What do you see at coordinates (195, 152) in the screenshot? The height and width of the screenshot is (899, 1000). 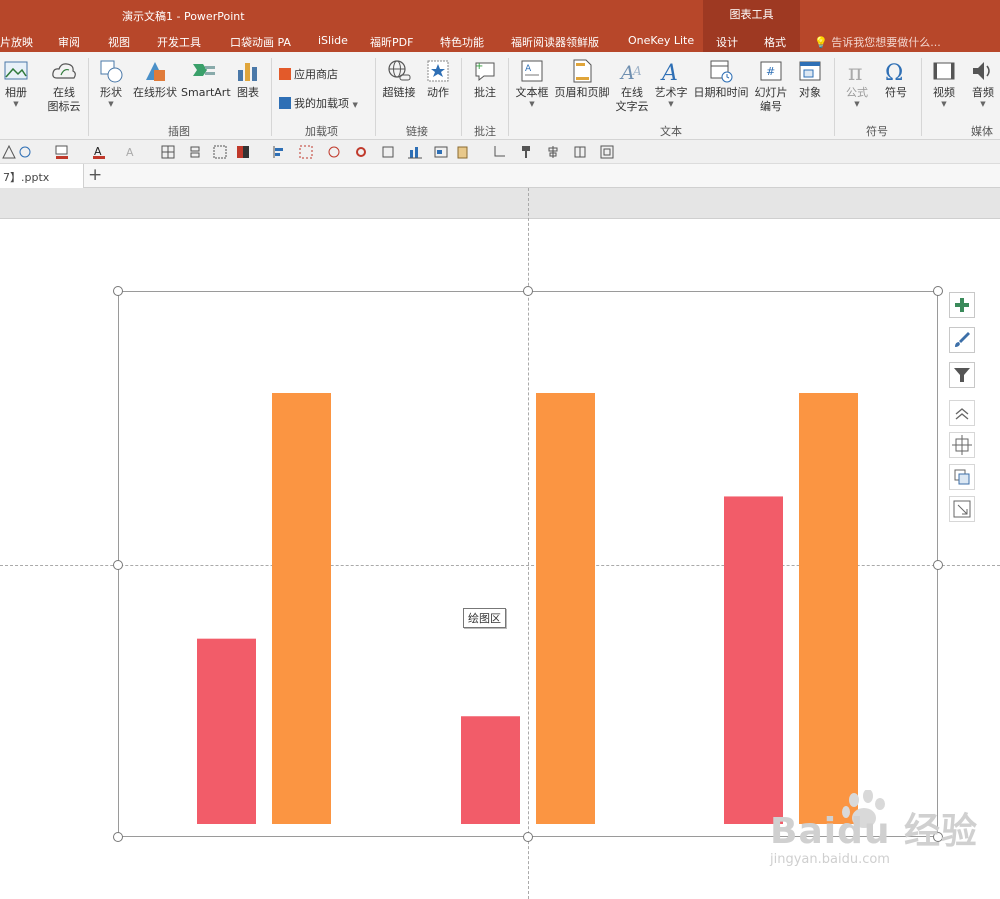 I see `align-icon` at bounding box center [195, 152].